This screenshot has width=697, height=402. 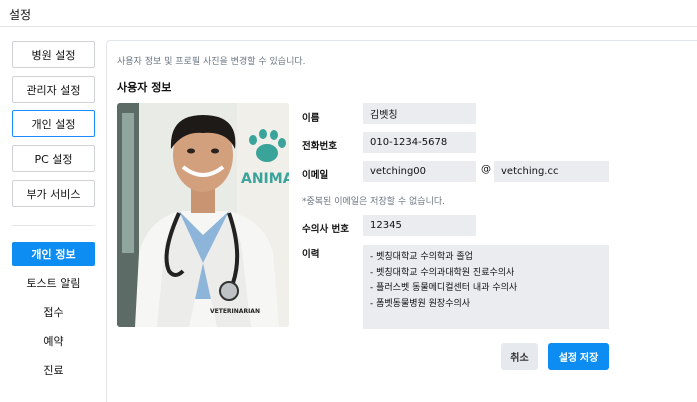 What do you see at coordinates (348, 13) in the screenshot?
I see `title-bar: 설정` at bounding box center [348, 13].